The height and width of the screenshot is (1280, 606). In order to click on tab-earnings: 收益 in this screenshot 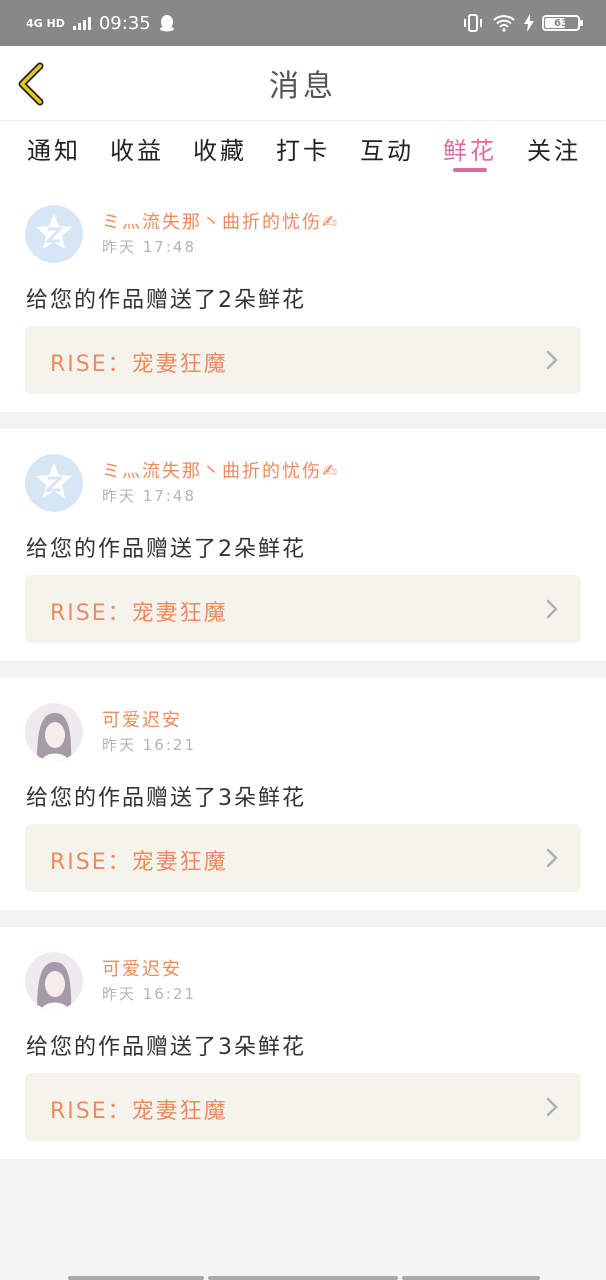, I will do `click(137, 148)`.